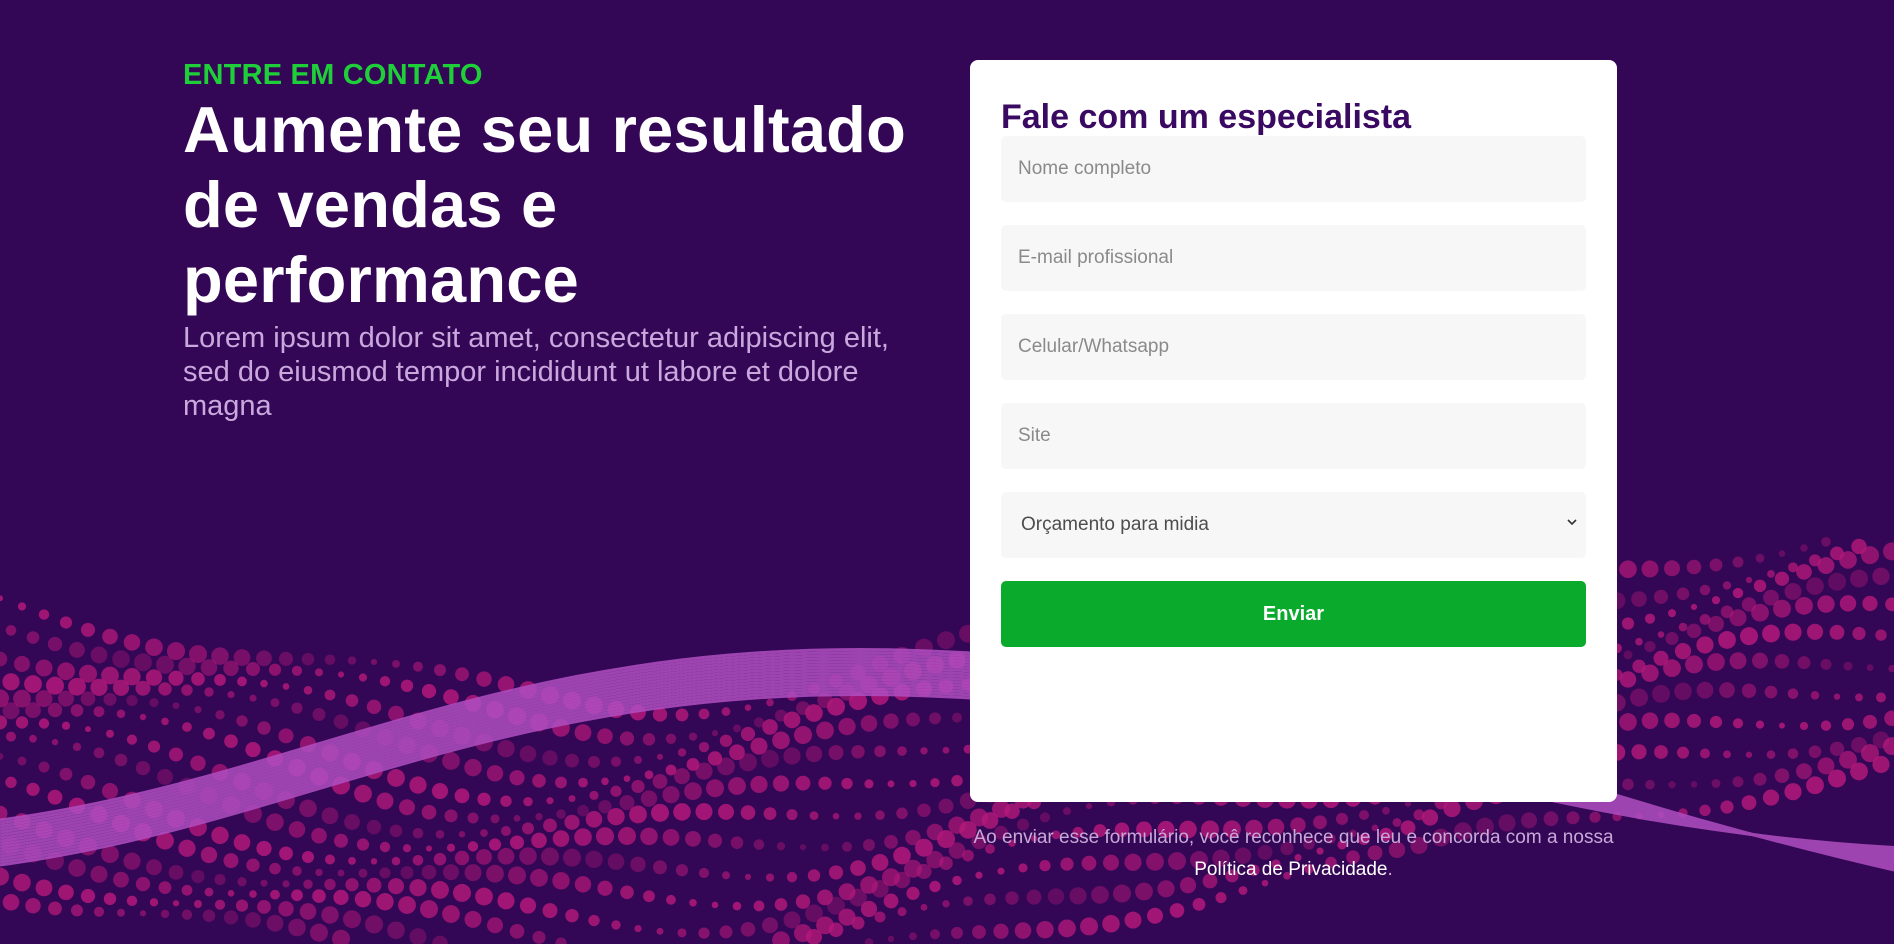 This screenshot has width=1894, height=944. Describe the element at coordinates (1293, 614) in the screenshot. I see `submit-button: Enviar` at that location.